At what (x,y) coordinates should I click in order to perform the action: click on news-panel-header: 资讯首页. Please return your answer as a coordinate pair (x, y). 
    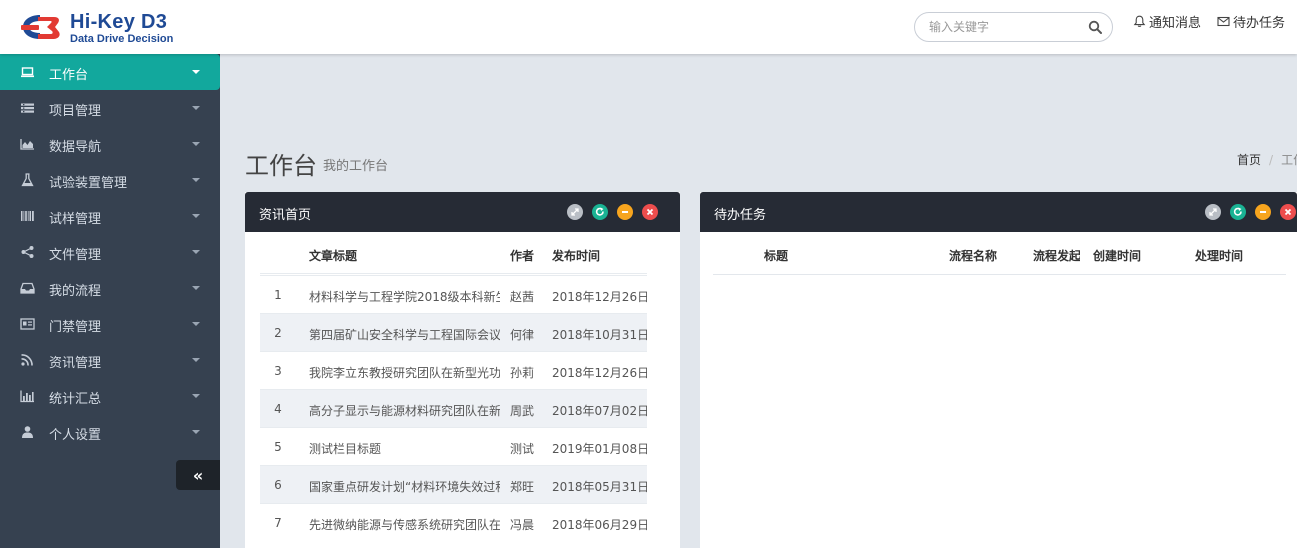
    Looking at the image, I should click on (462, 212).